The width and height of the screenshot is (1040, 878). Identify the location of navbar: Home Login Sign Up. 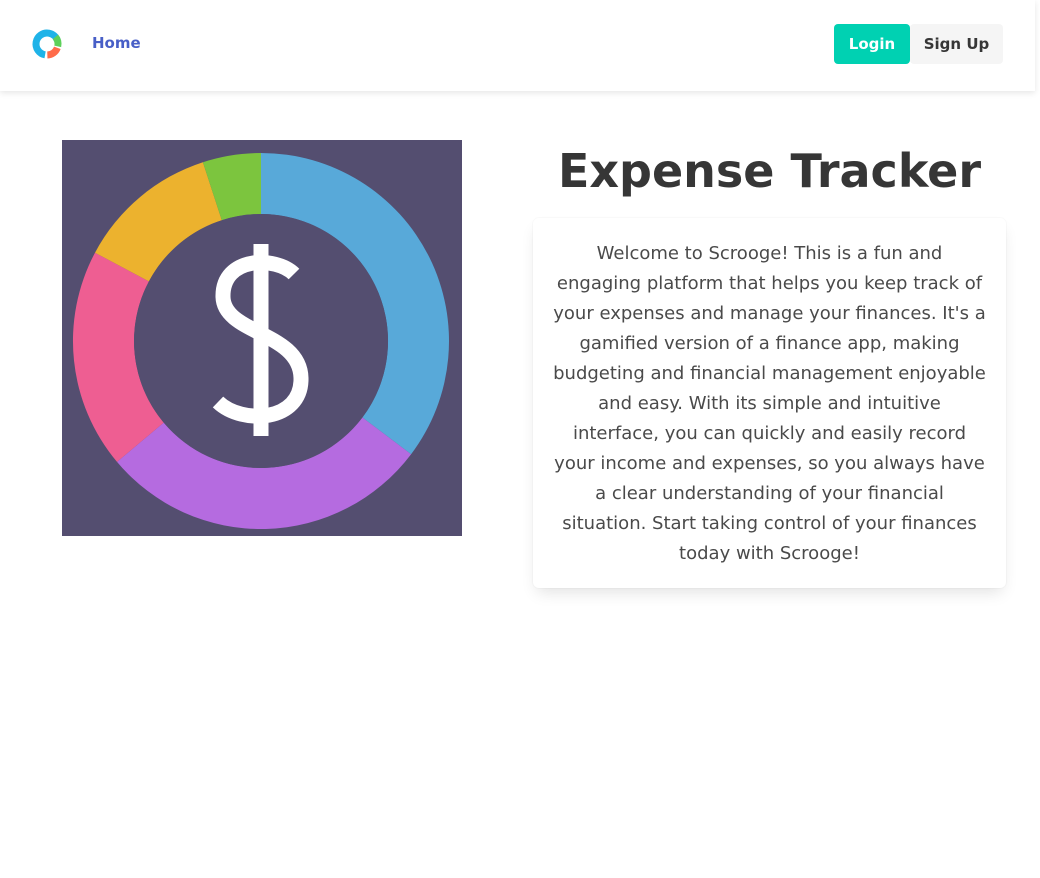
(517, 45).